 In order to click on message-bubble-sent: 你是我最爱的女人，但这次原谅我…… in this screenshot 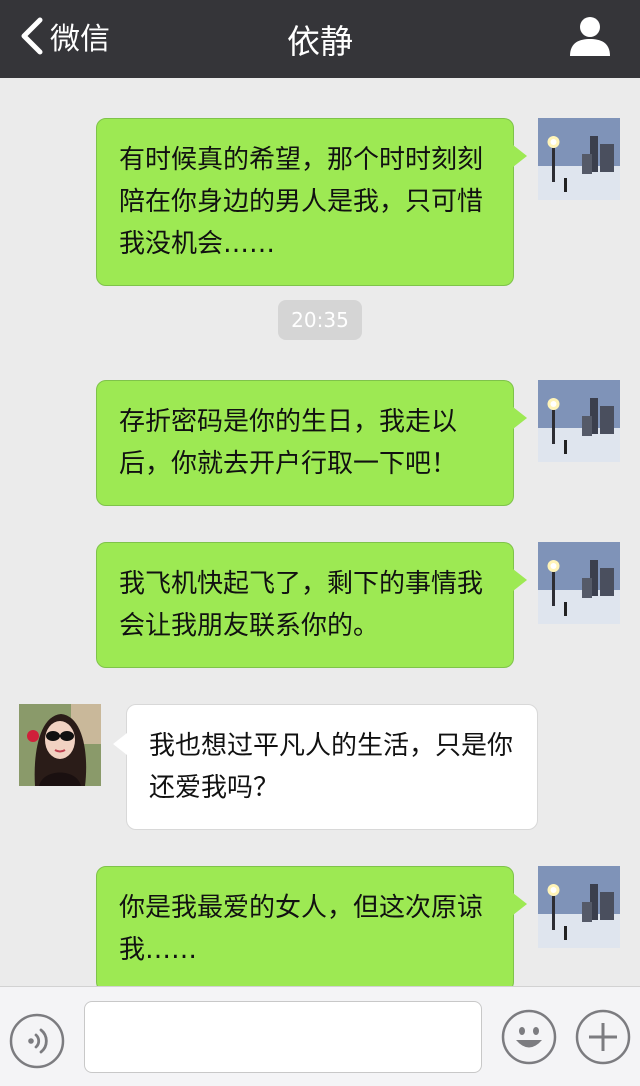, I will do `click(311, 926)`.